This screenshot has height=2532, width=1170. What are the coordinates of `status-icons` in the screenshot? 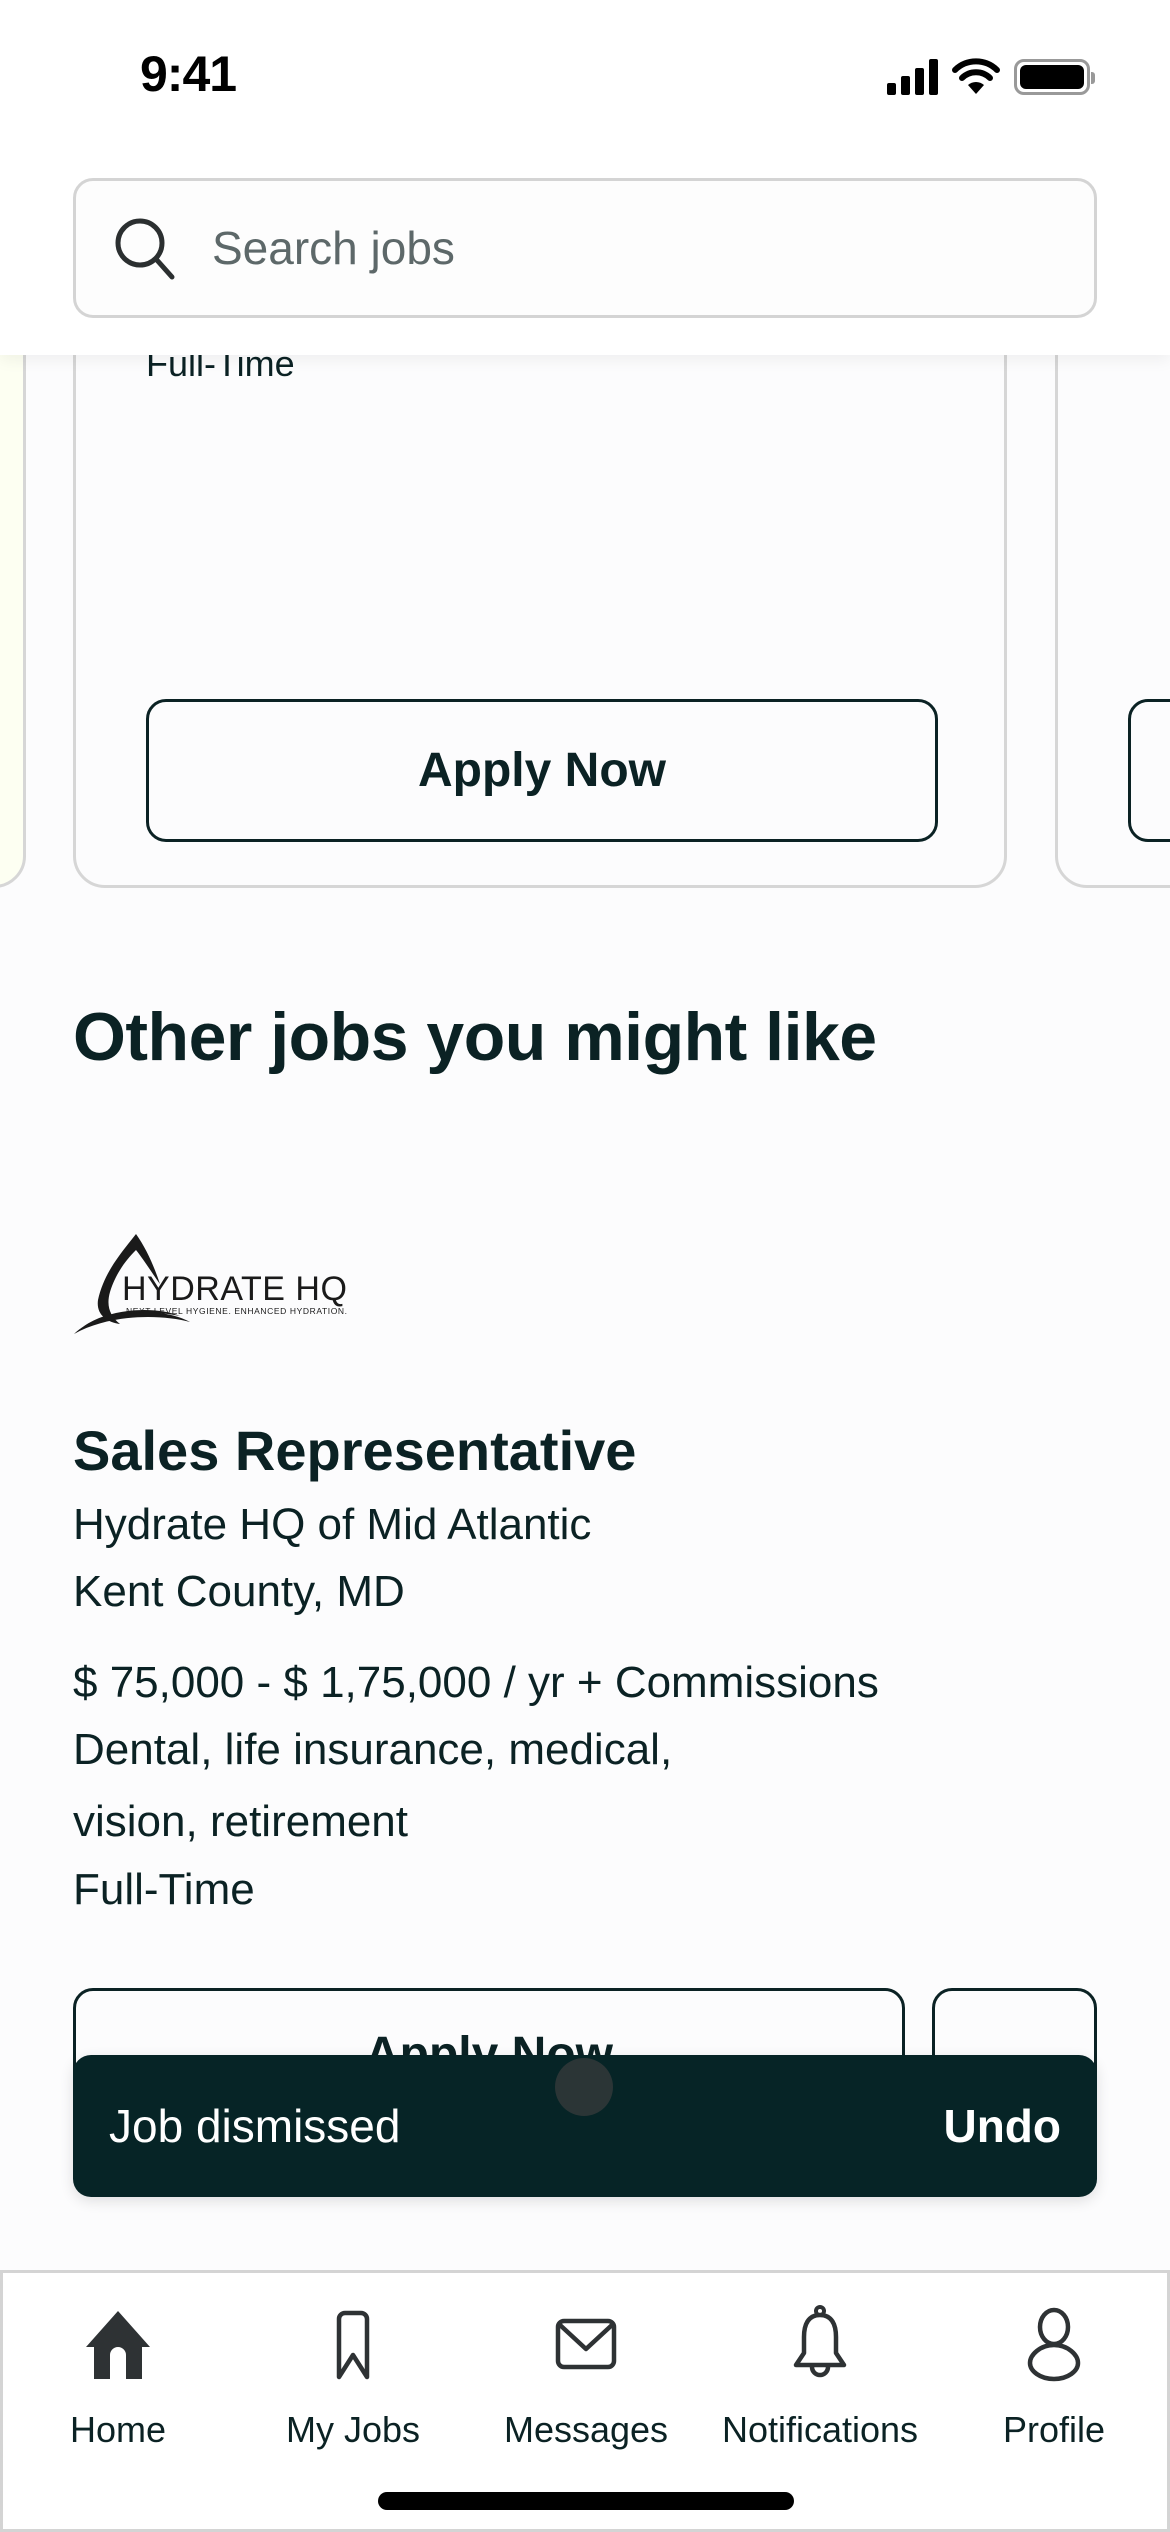 It's located at (991, 77).